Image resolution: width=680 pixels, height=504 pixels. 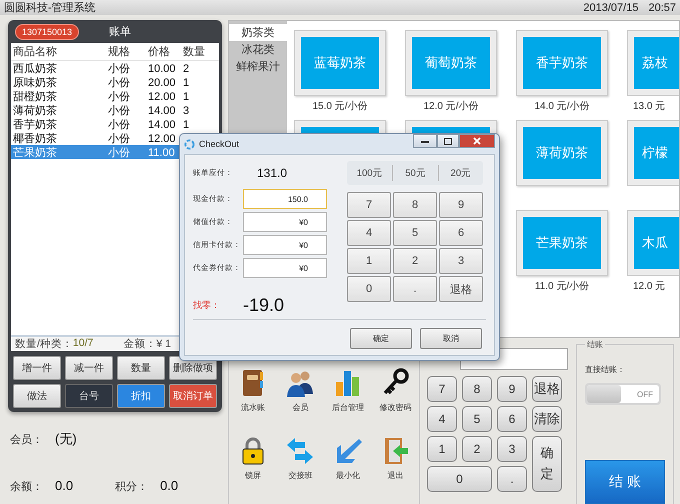 What do you see at coordinates (193, 396) in the screenshot?
I see `action-button: 取消订单` at bounding box center [193, 396].